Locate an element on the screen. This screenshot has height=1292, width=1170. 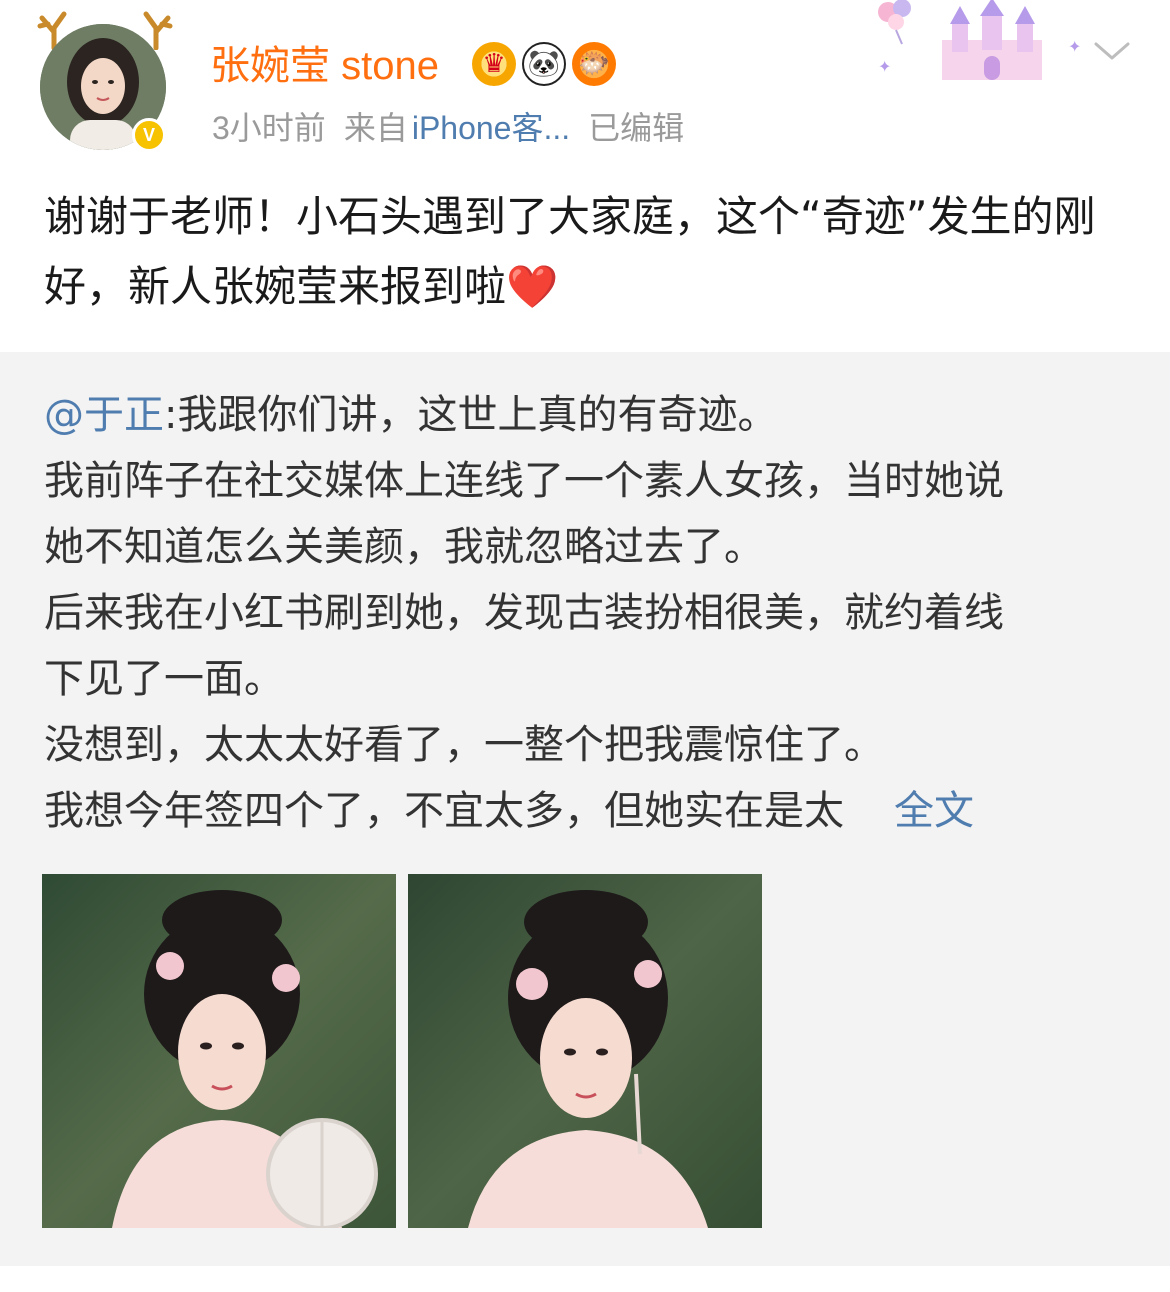
member-badges: ♛ 🐼 🐡 is located at coordinates (544, 64).